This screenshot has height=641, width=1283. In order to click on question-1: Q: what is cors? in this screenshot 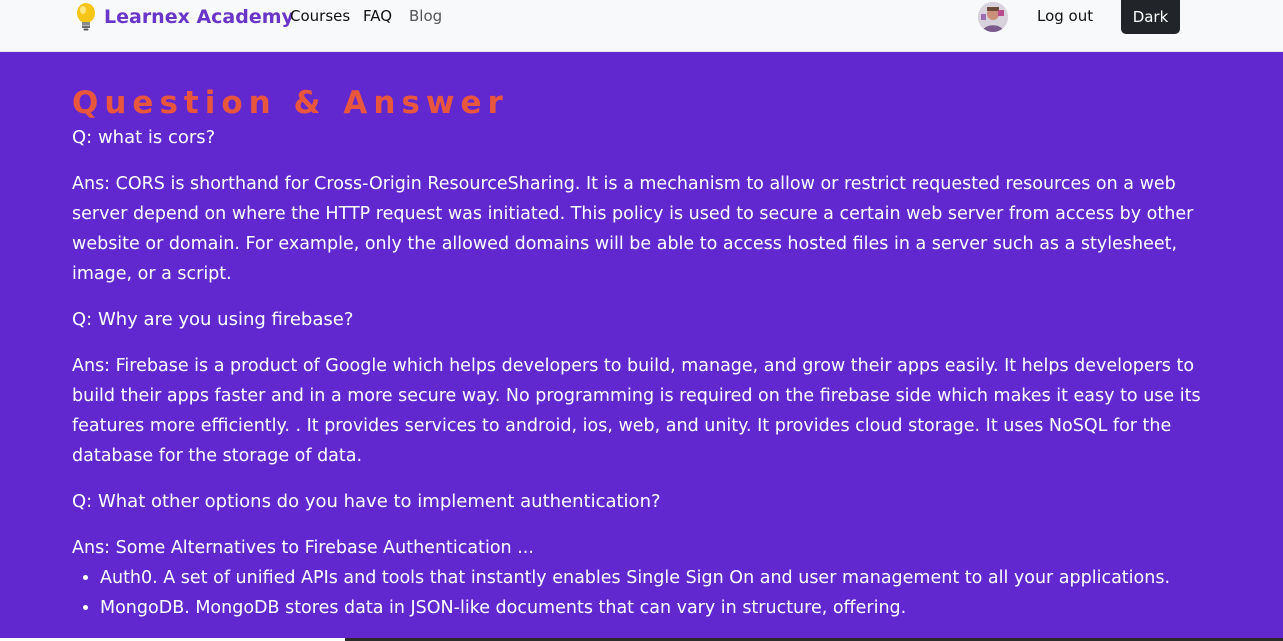, I will do `click(144, 137)`.